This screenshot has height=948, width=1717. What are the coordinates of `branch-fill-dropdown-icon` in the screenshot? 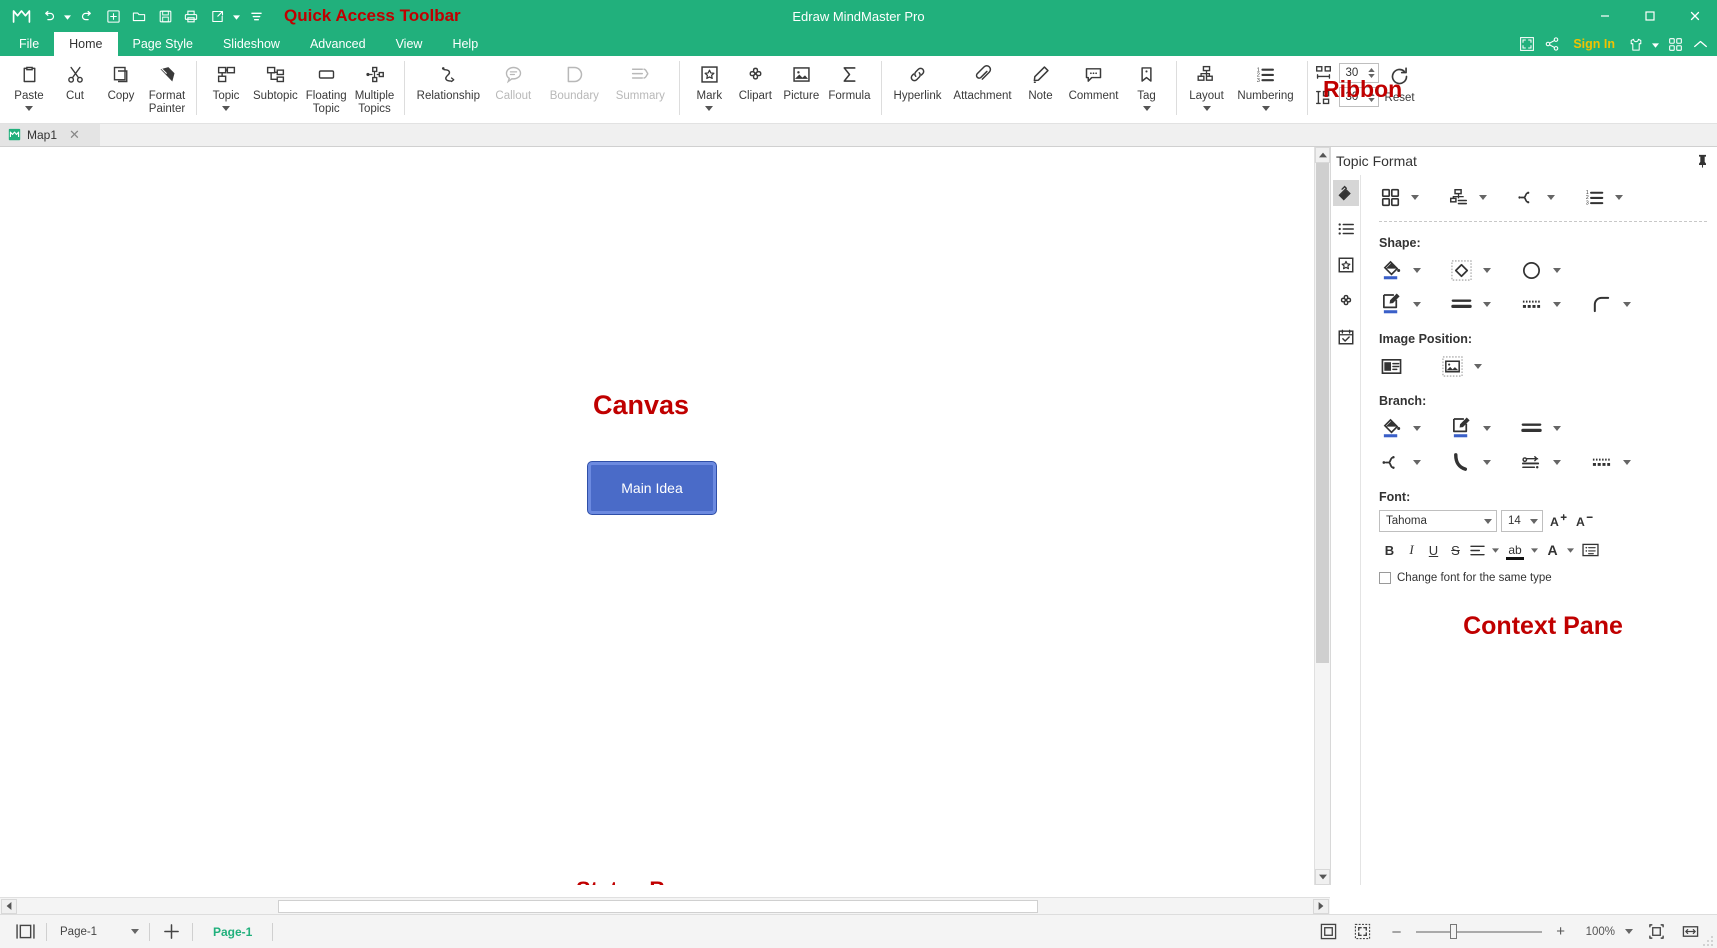 It's located at (1417, 428).